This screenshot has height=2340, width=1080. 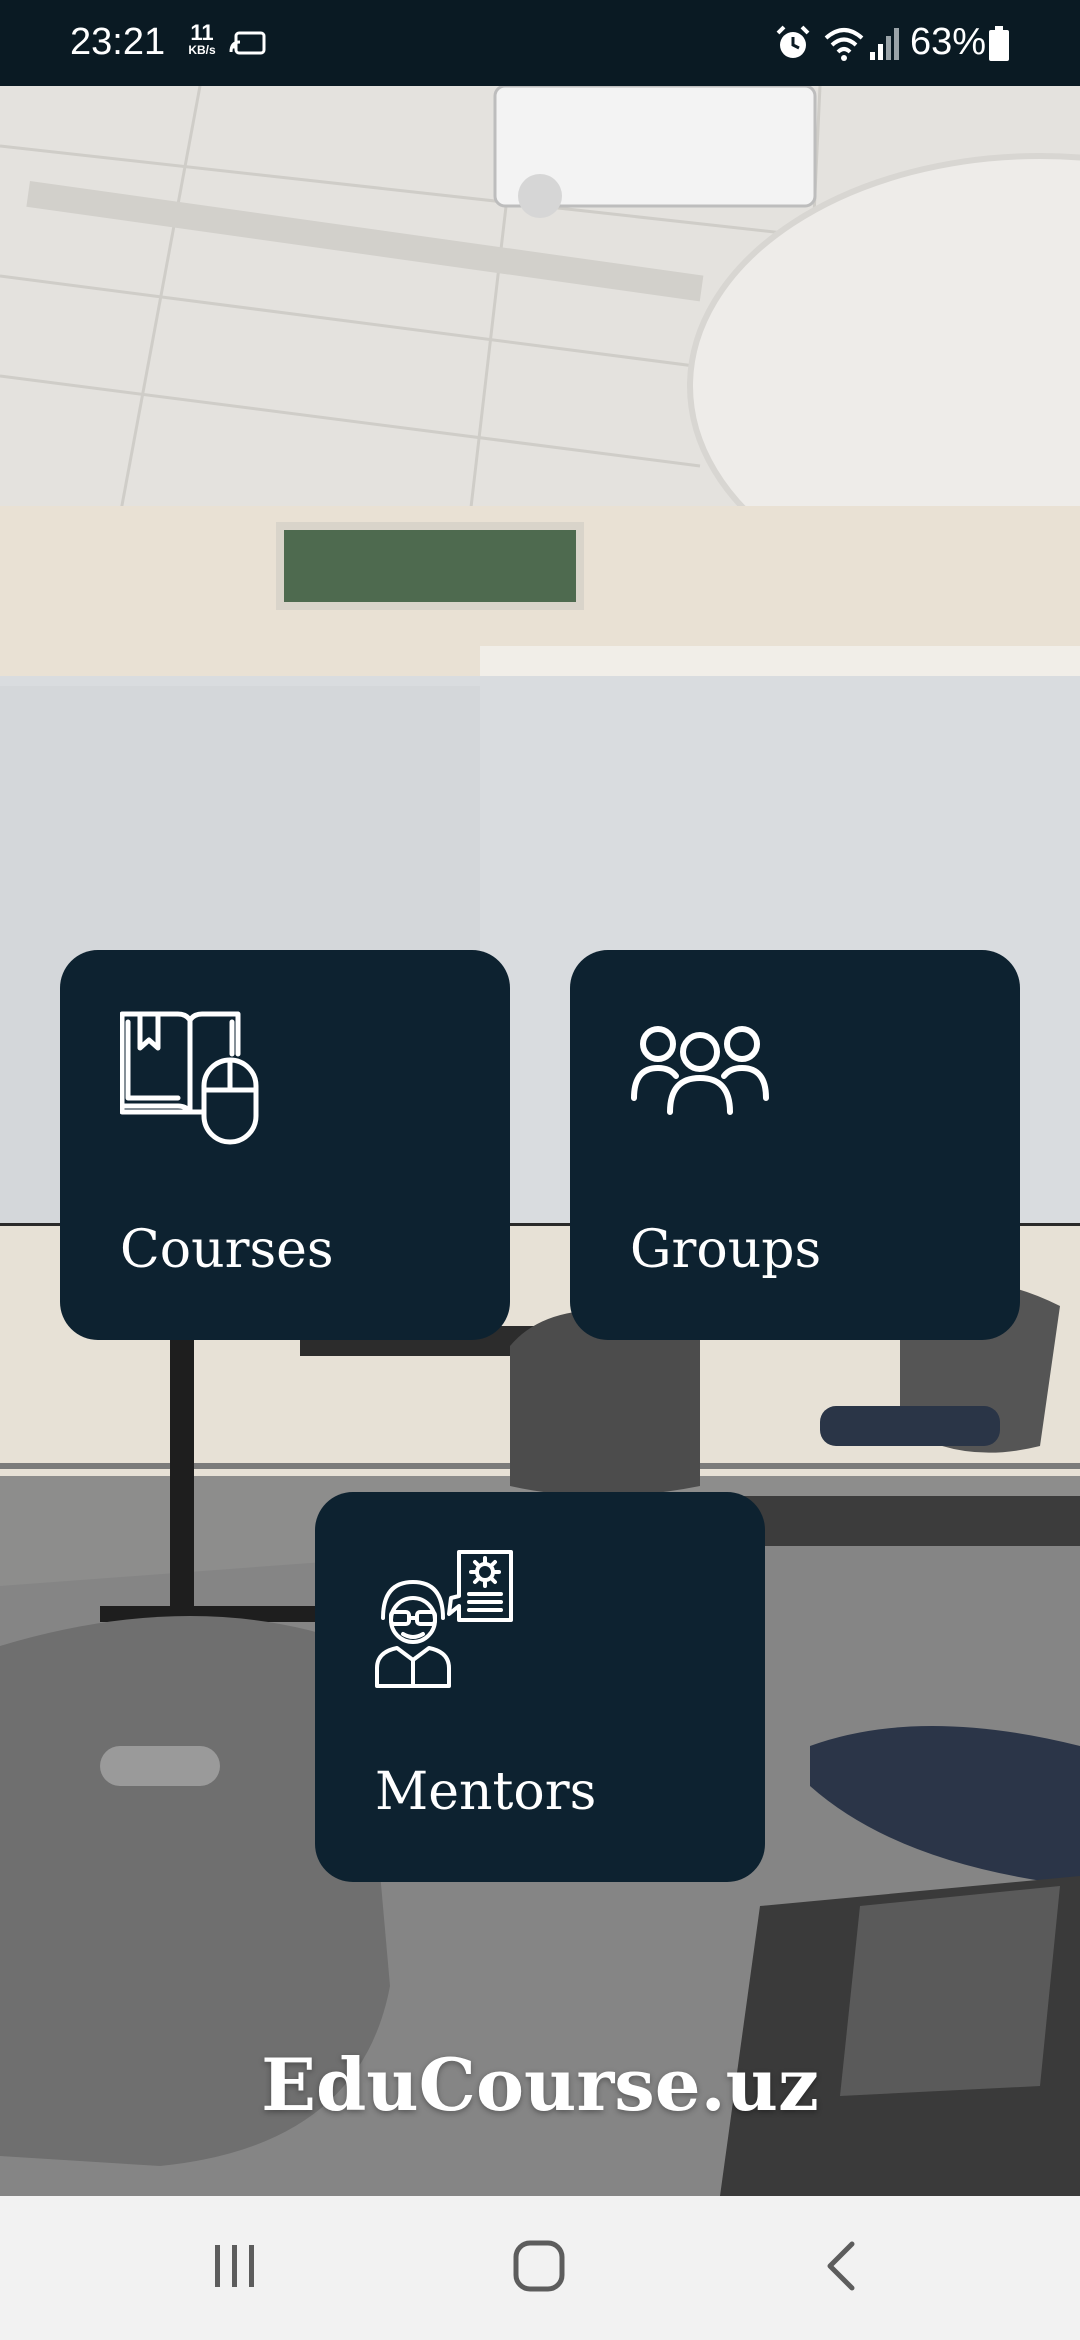 I want to click on mentor-icon, so click(x=445, y=1618).